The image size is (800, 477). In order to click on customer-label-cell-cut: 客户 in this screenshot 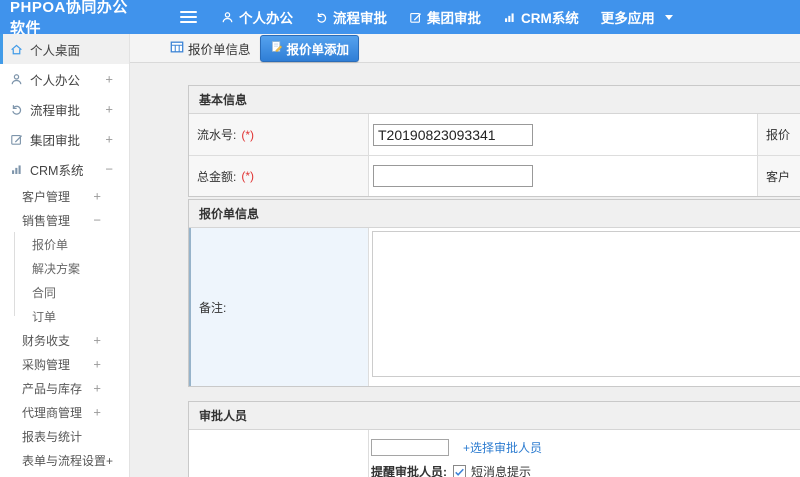, I will do `click(779, 176)`.